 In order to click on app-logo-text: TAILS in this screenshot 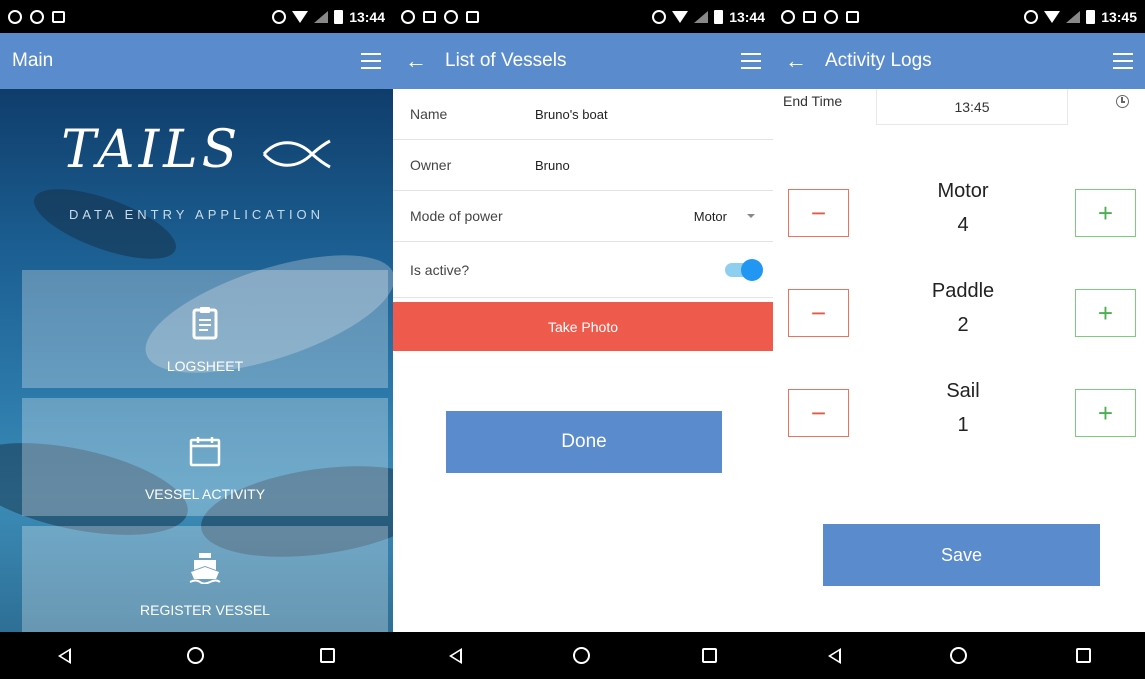, I will do `click(151, 150)`.